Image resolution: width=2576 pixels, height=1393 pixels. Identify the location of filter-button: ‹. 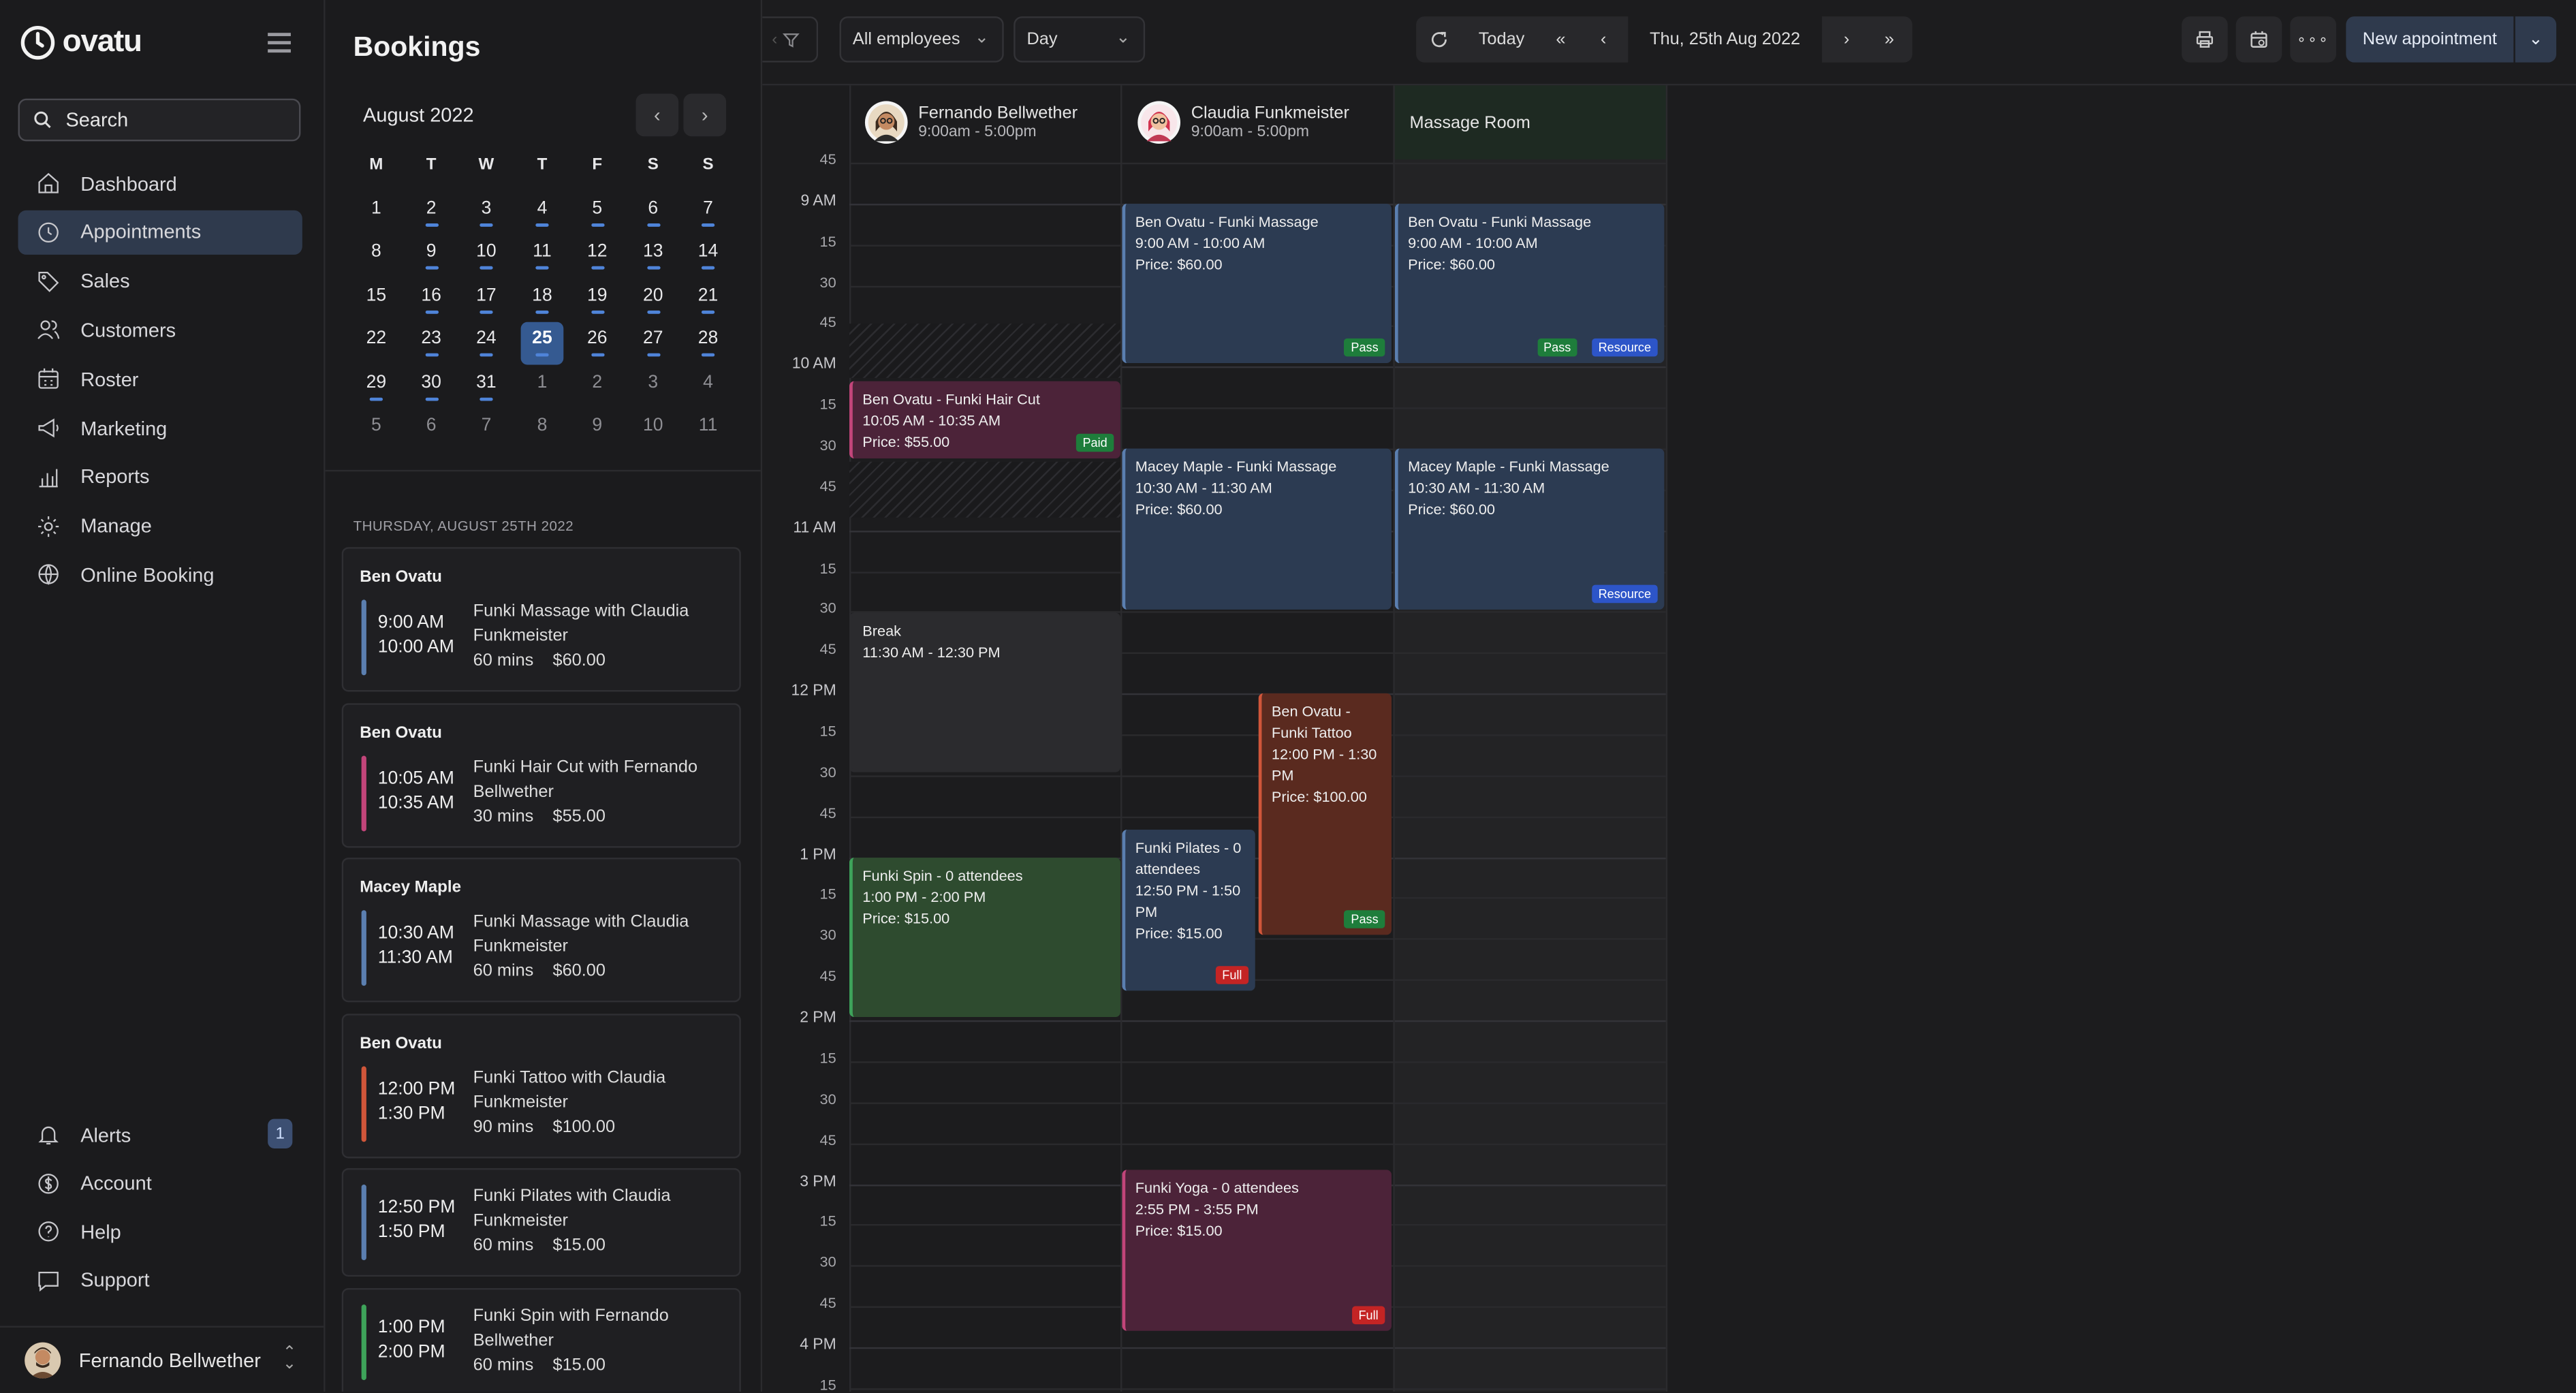
(791, 39).